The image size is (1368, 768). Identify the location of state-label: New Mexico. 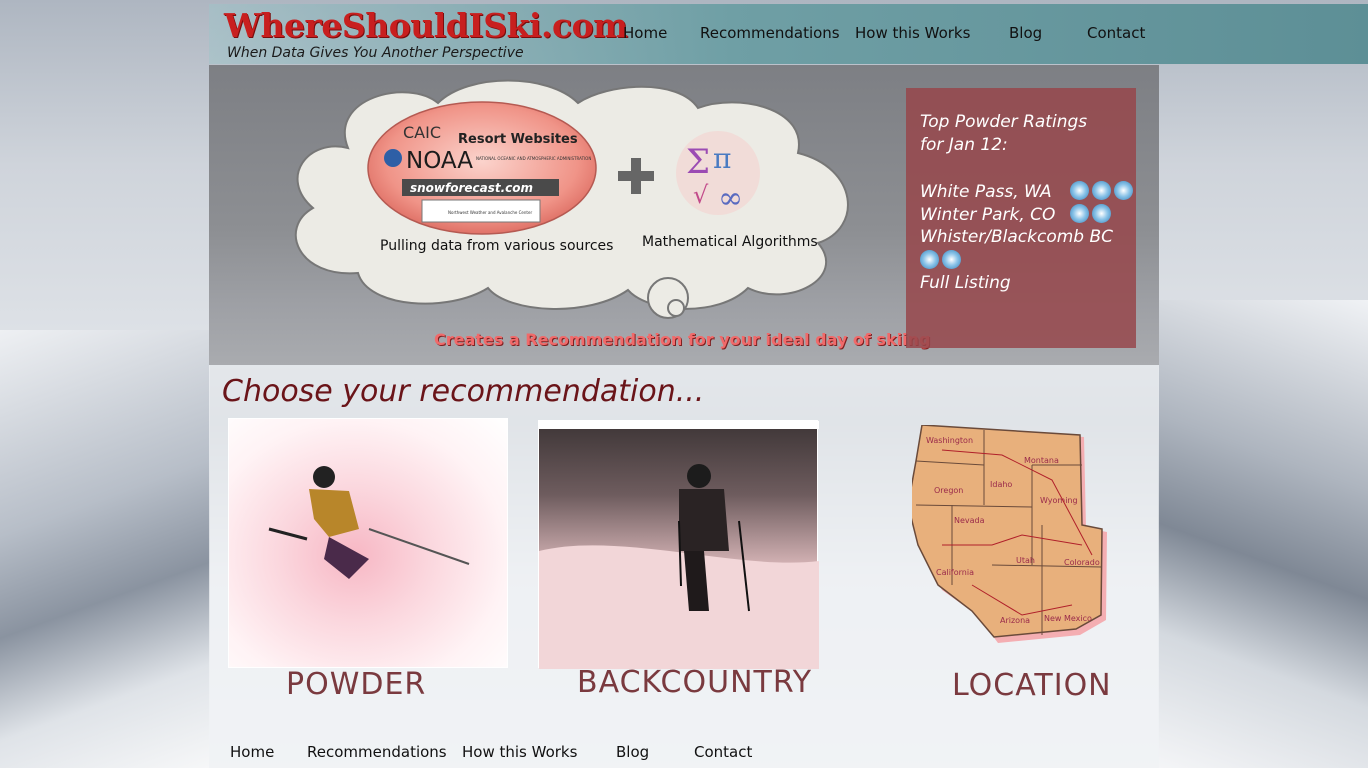
(1068, 618).